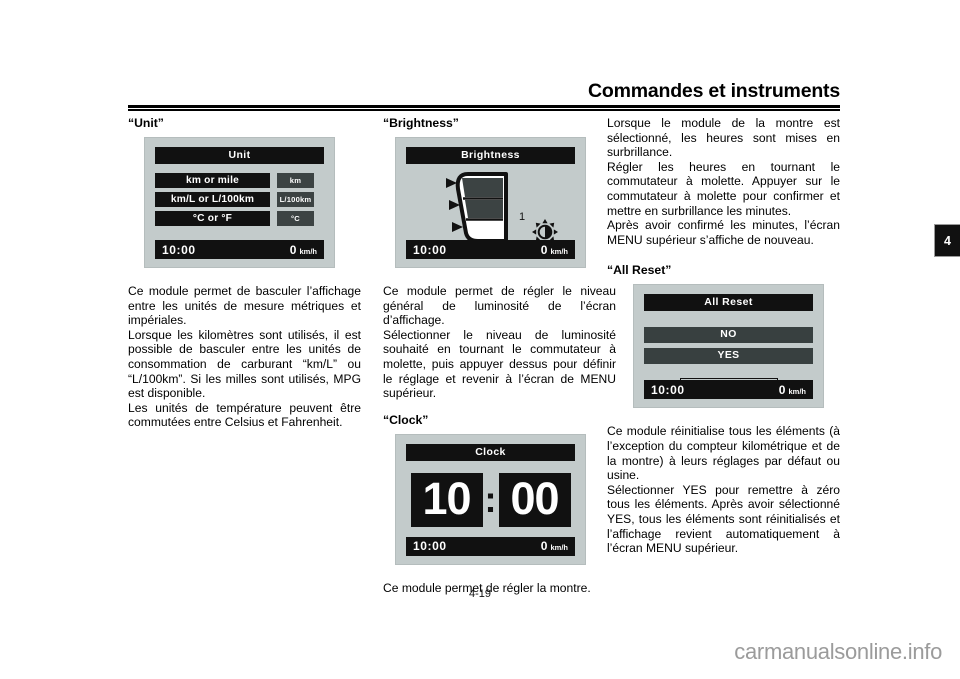 This screenshot has height=679, width=960. What do you see at coordinates (639, 270) in the screenshot?
I see `section-heading-all-reset: “All Reset”` at bounding box center [639, 270].